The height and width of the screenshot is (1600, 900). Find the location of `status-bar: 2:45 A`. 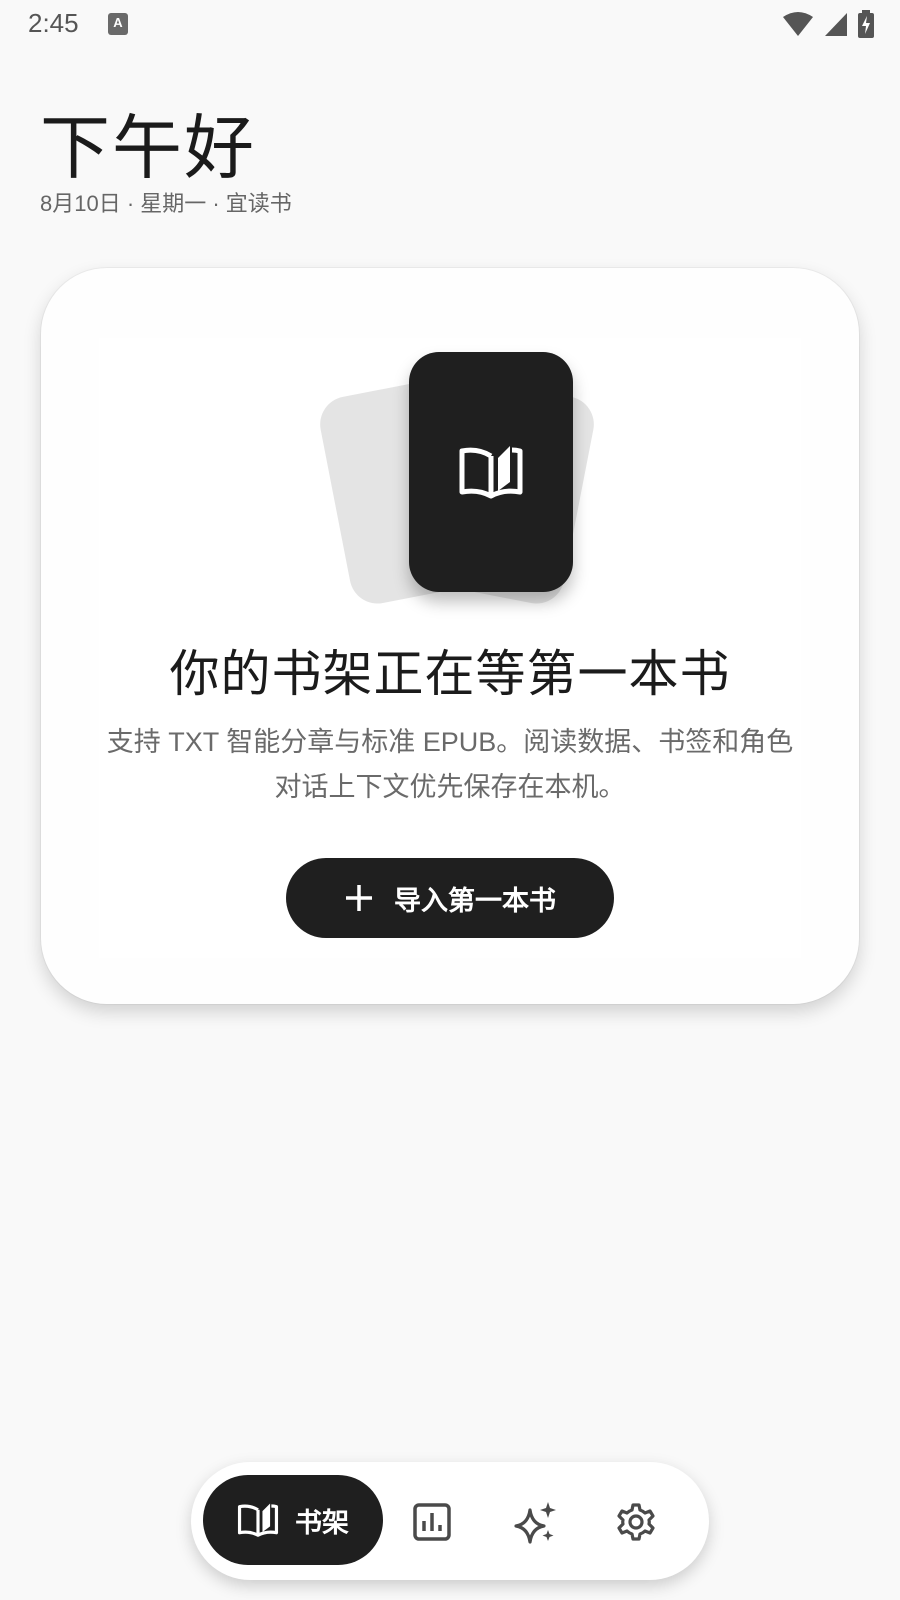

status-bar: 2:45 A is located at coordinates (450, 25).